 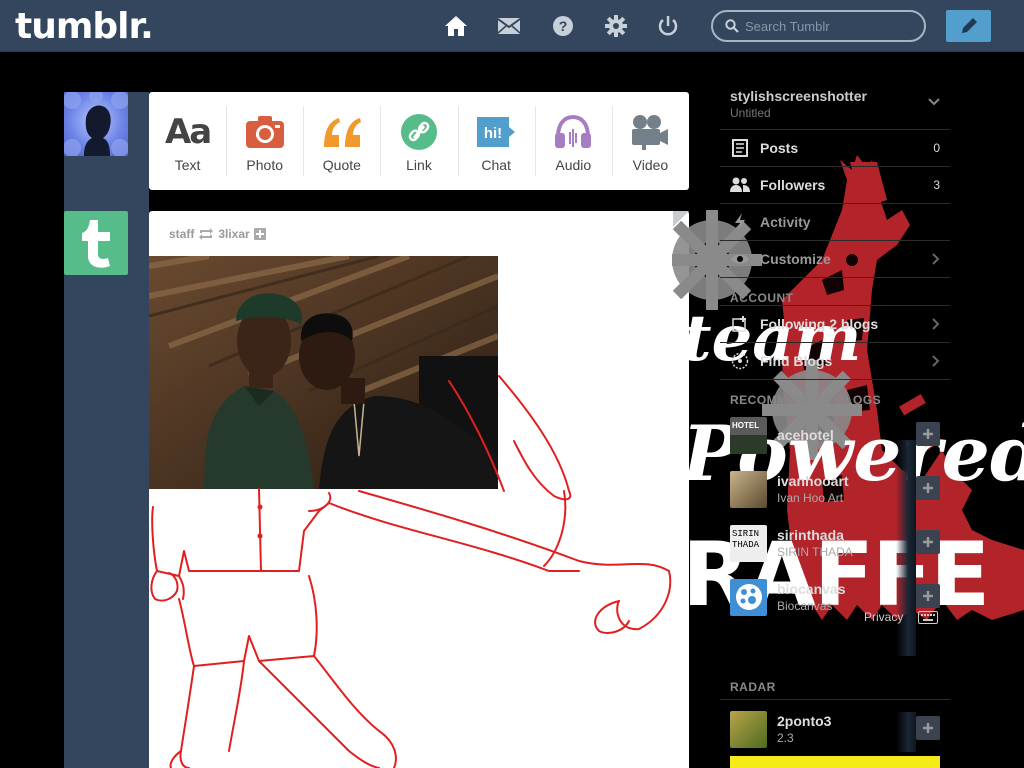 What do you see at coordinates (835, 148) in the screenshot?
I see `sidebar-item-posts: Posts 0` at bounding box center [835, 148].